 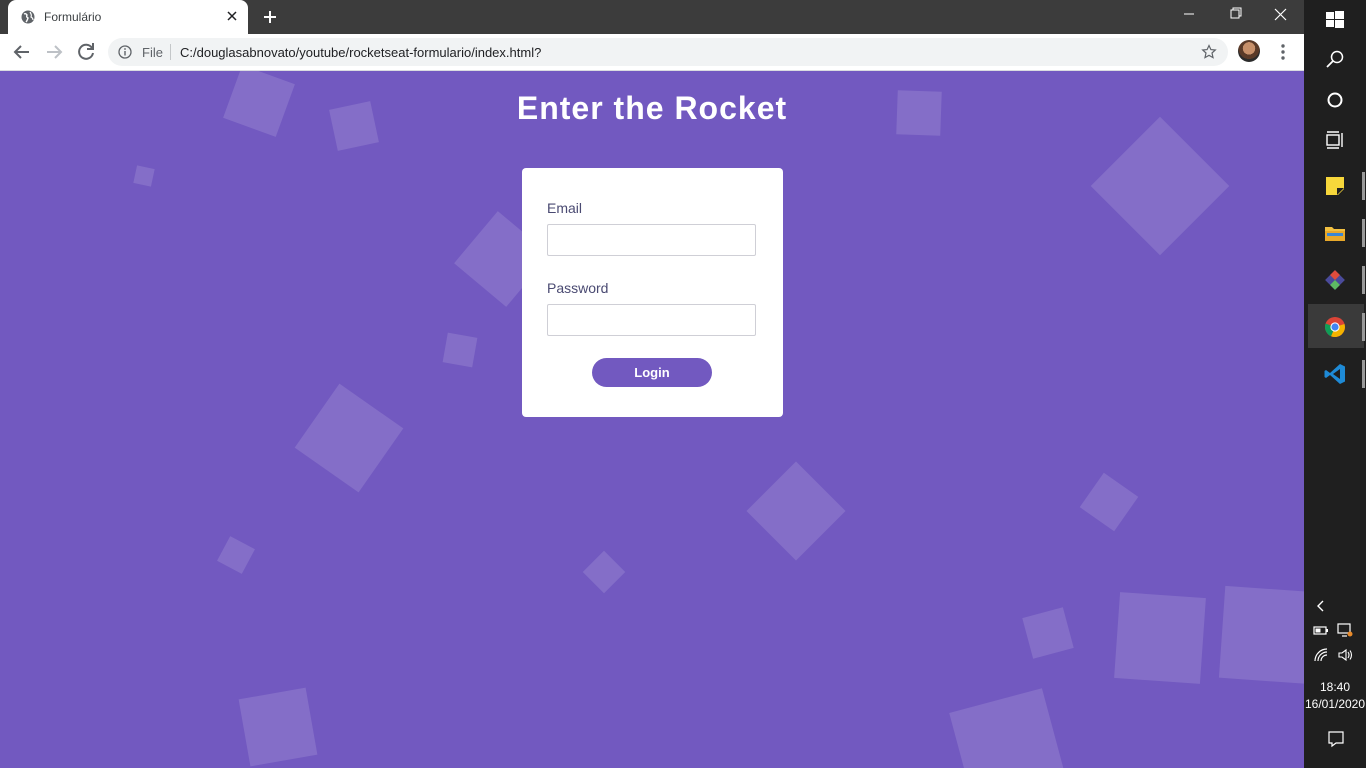 I want to click on sticky-notes-icon, so click(x=1335, y=186).